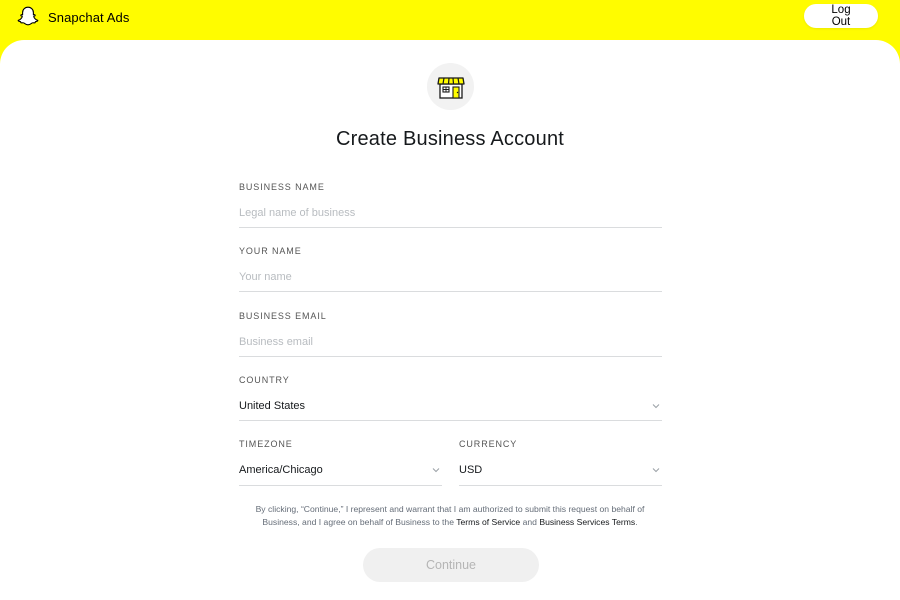  I want to click on top-bar: Snapchat Ads Log Out, so click(450, 20).